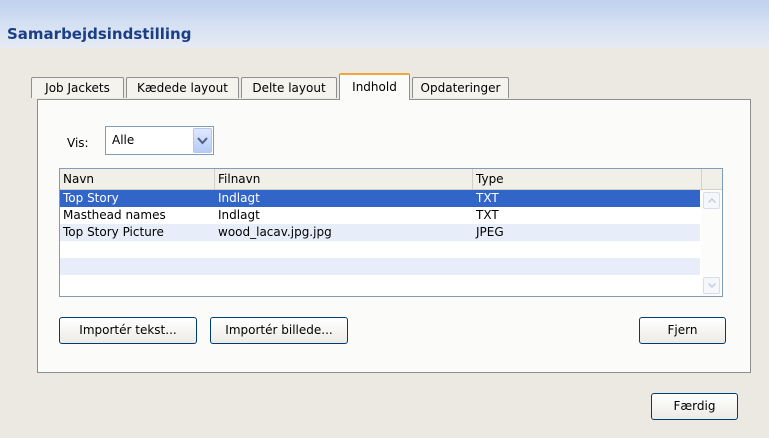 Image resolution: width=769 pixels, height=438 pixels. Describe the element at coordinates (99, 34) in the screenshot. I see `window-title: Samarbejdsindstilling` at that location.